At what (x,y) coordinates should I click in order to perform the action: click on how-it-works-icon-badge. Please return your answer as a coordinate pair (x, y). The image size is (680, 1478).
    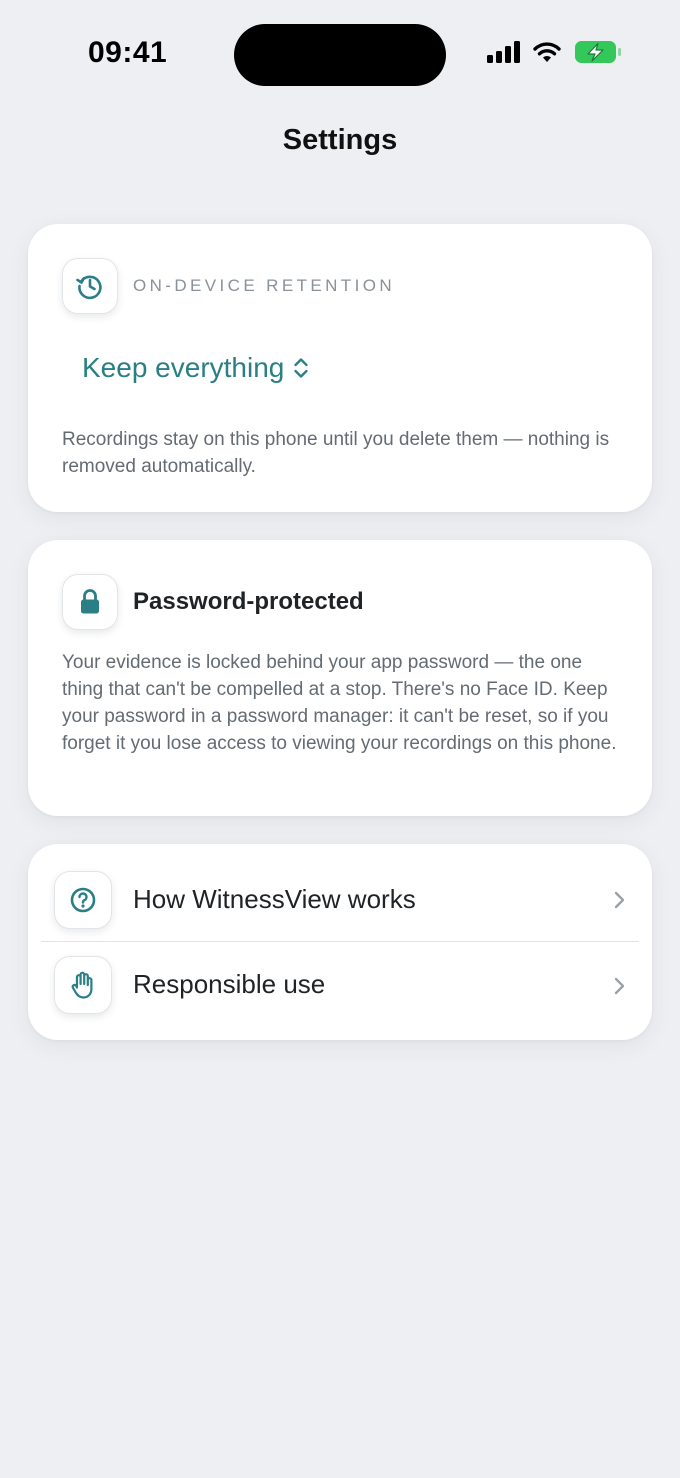
    Looking at the image, I should click on (83, 900).